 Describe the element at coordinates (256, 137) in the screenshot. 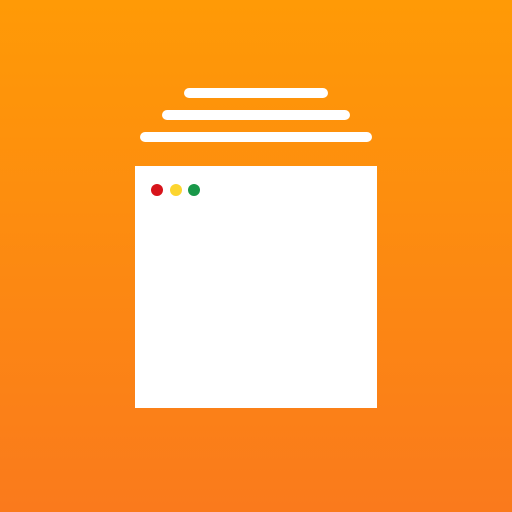

I see `stacked-window-line-bottom` at that location.